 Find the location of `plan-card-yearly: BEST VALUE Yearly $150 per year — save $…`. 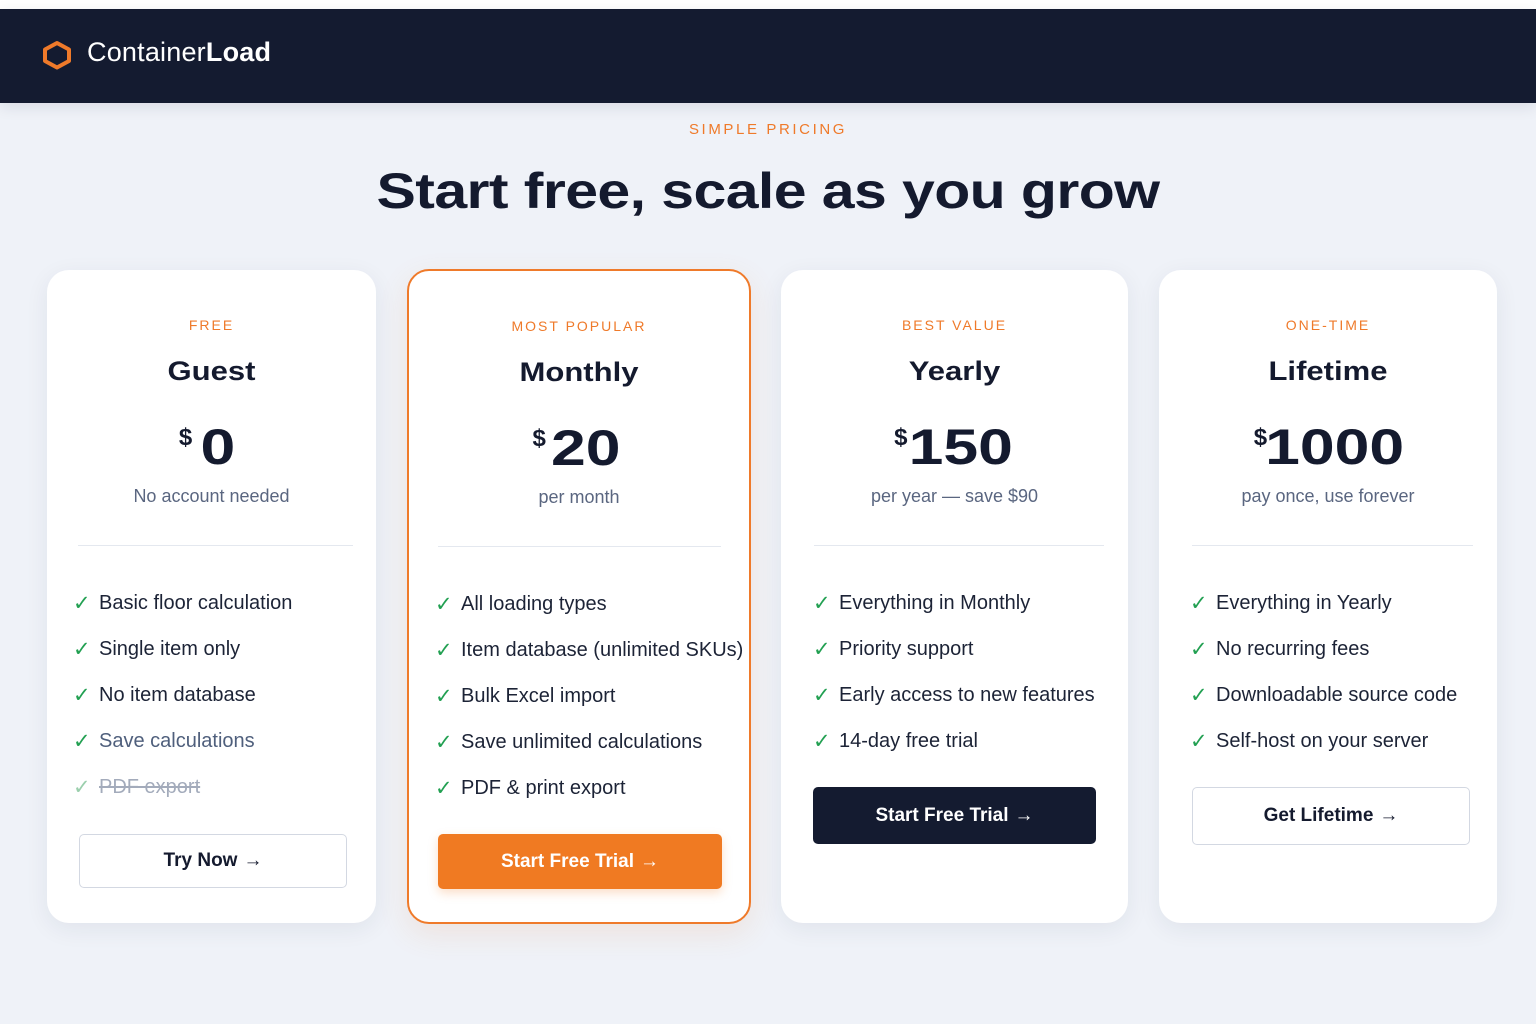

plan-card-yearly: BEST VALUE Yearly $150 per year — save $… is located at coordinates (954, 596).